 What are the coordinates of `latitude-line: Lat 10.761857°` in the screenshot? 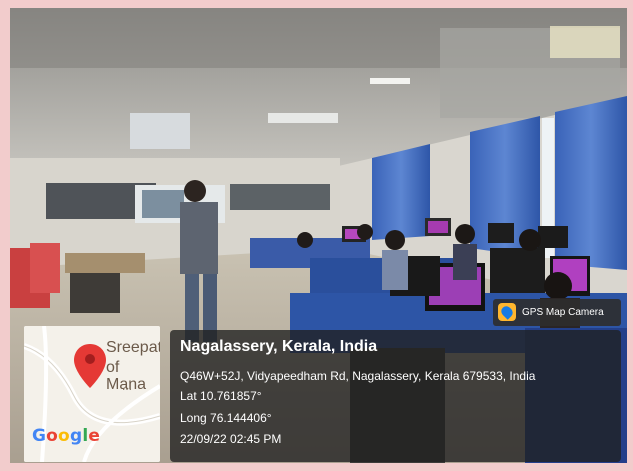 It's located at (221, 396).